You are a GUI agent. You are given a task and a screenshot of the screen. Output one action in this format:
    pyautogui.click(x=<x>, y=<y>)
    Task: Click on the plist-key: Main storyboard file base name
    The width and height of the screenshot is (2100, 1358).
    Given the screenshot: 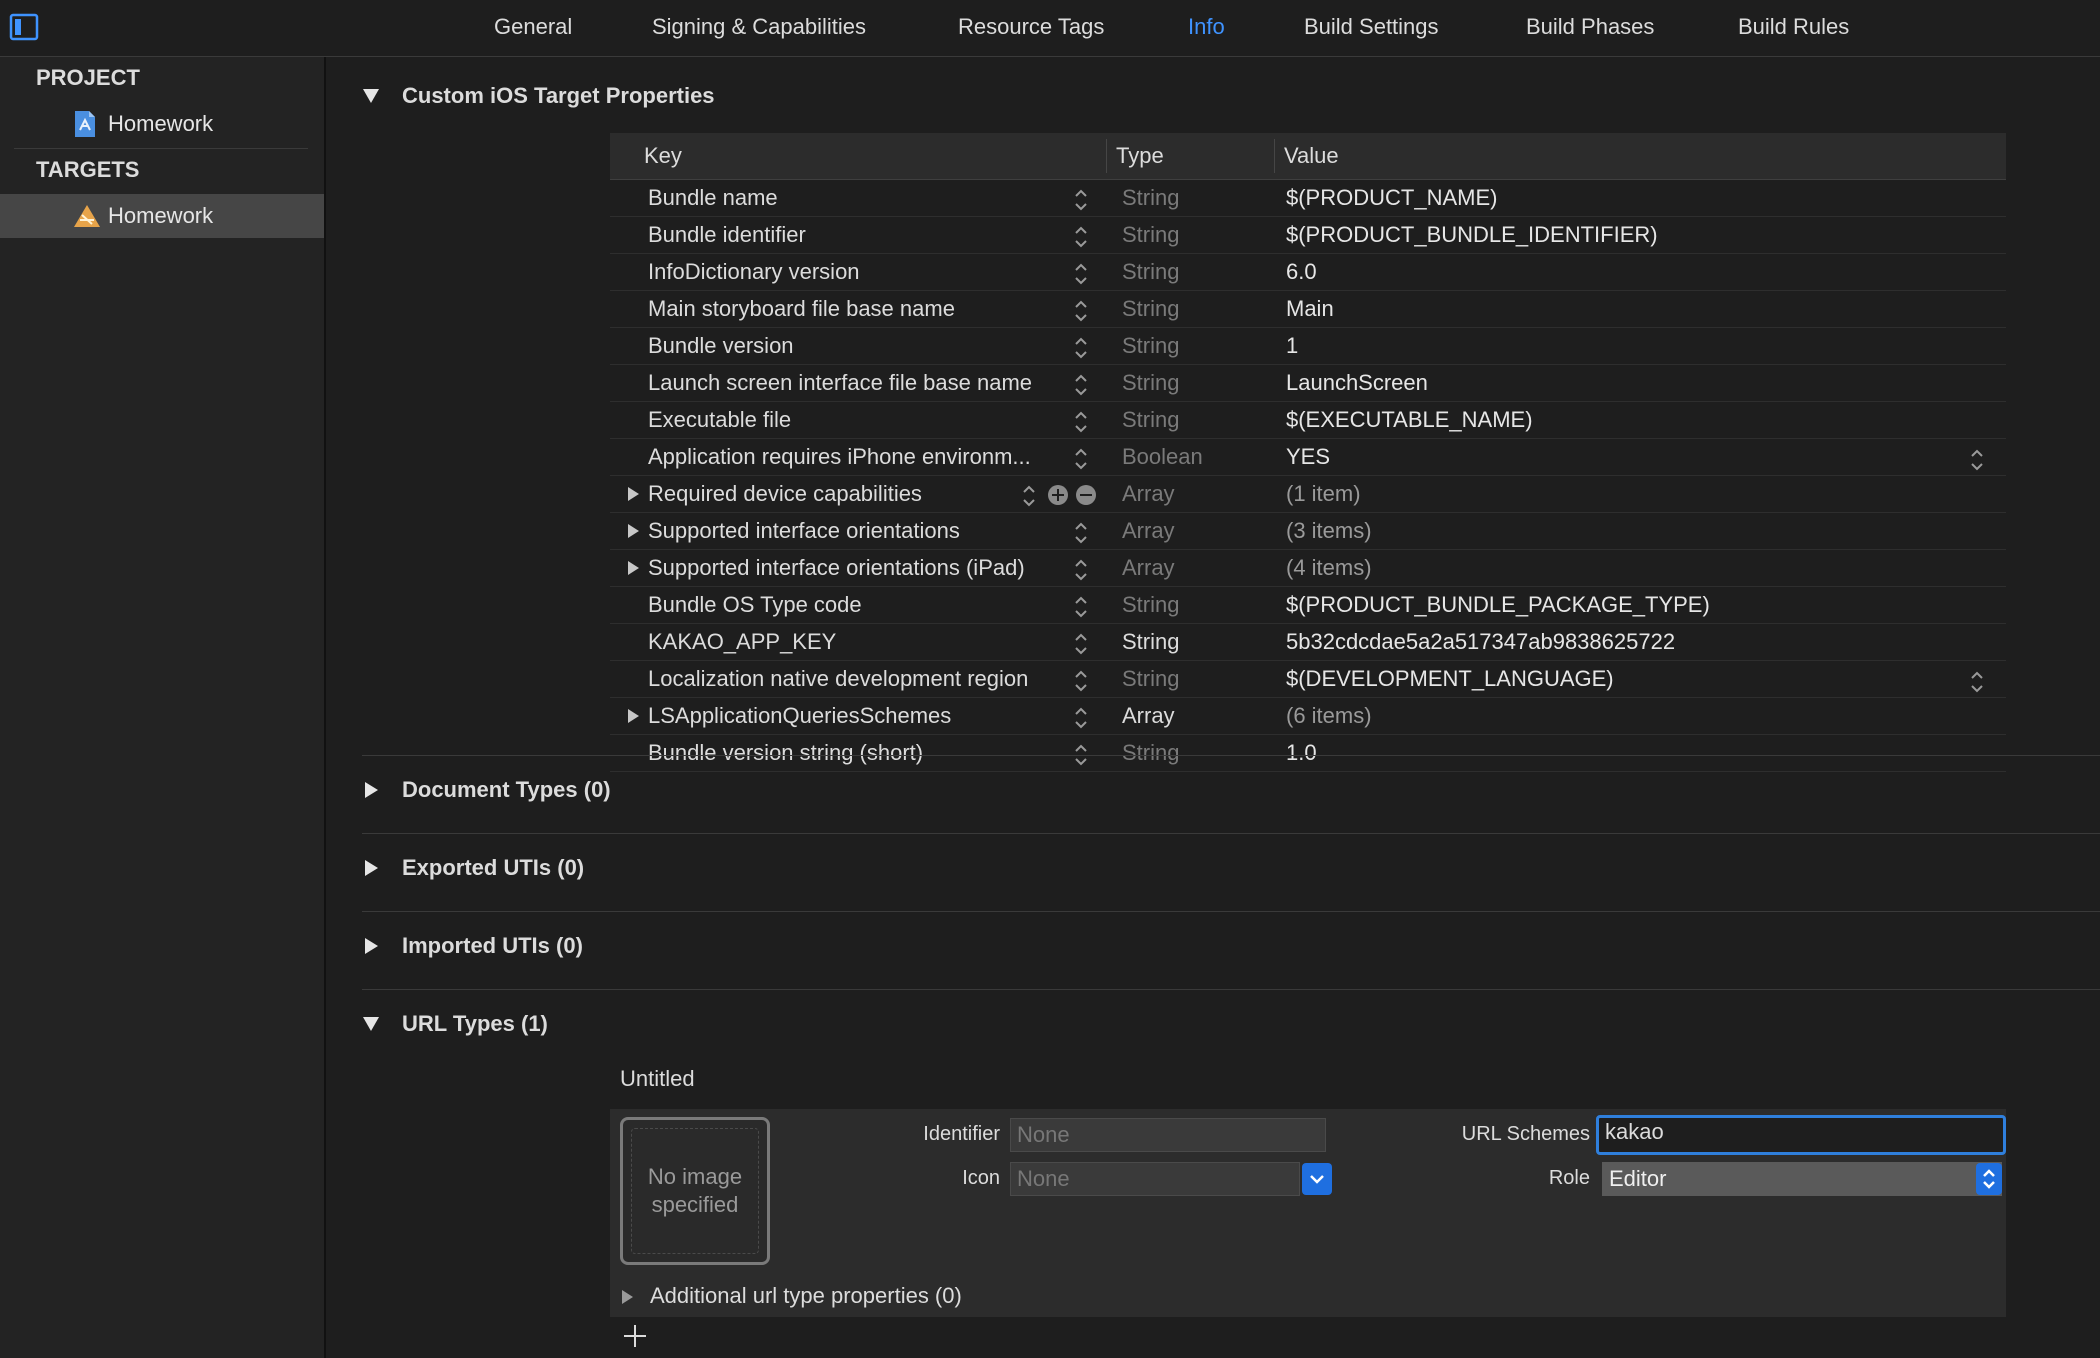 What is the action you would take?
    pyautogui.click(x=854, y=309)
    